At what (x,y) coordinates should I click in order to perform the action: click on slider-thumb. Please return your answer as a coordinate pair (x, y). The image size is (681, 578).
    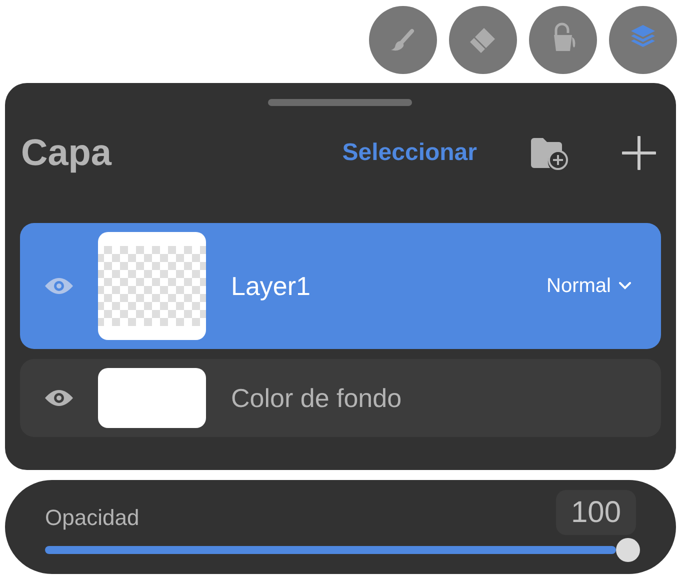
    Looking at the image, I should click on (628, 550).